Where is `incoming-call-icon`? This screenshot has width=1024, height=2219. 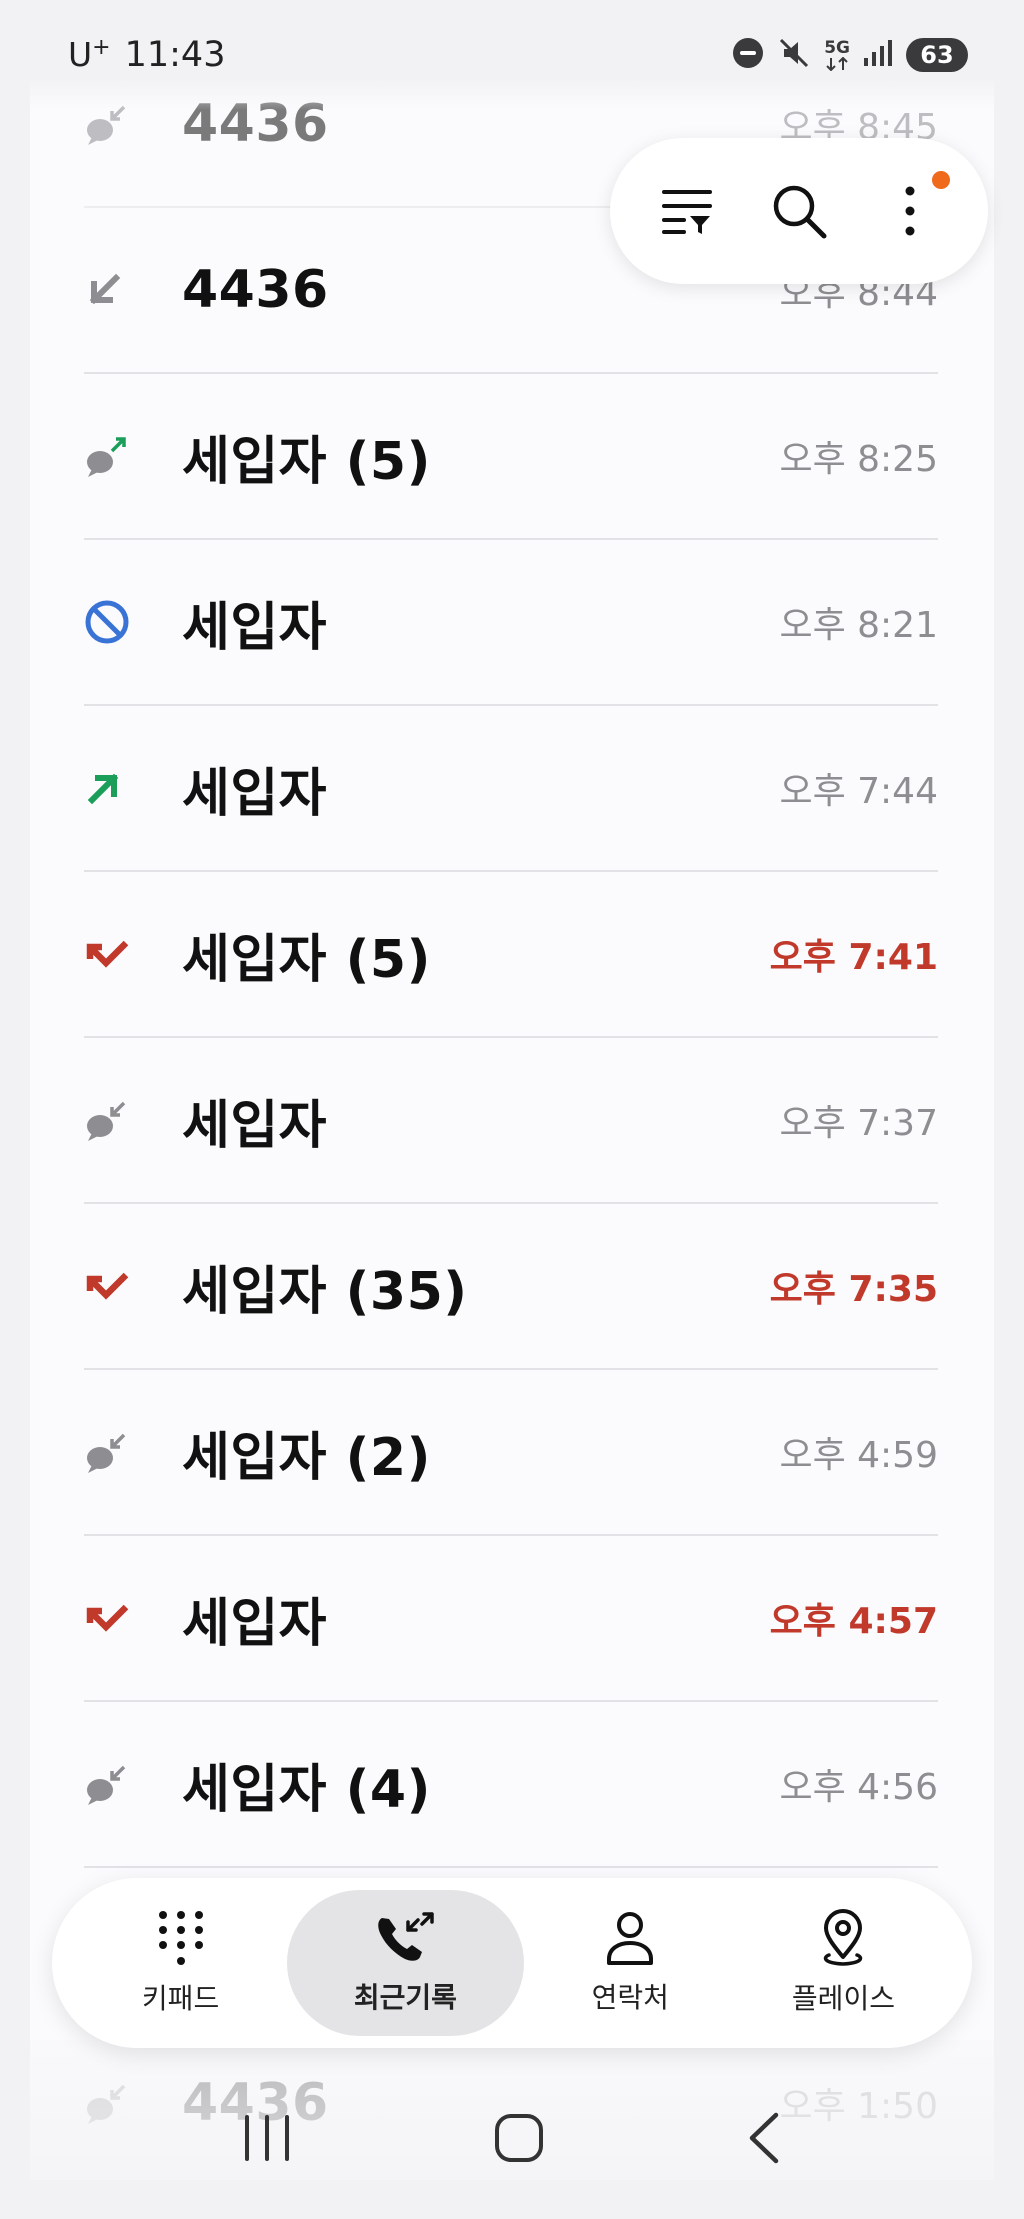
incoming-call-icon is located at coordinates (111, 290).